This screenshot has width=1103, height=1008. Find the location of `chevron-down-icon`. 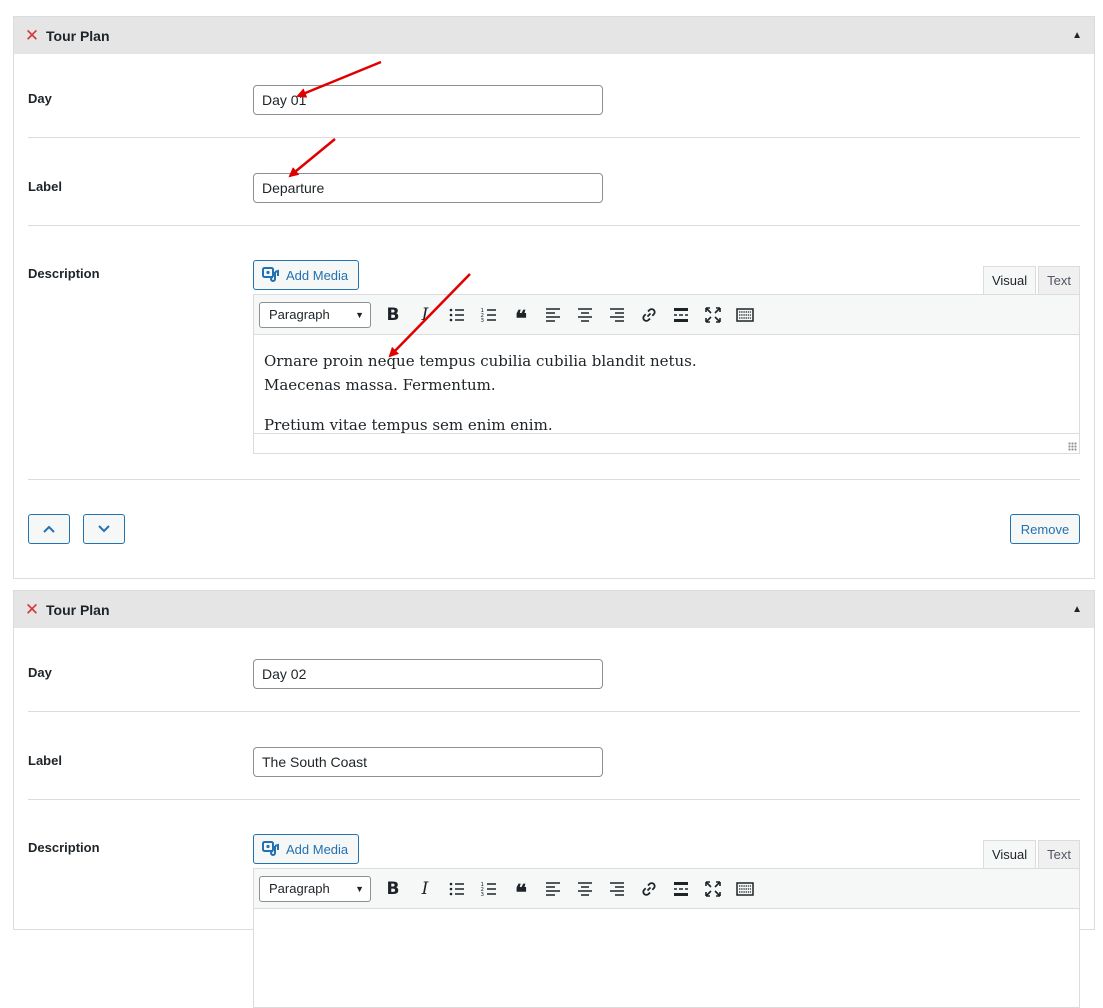

chevron-down-icon is located at coordinates (104, 529).